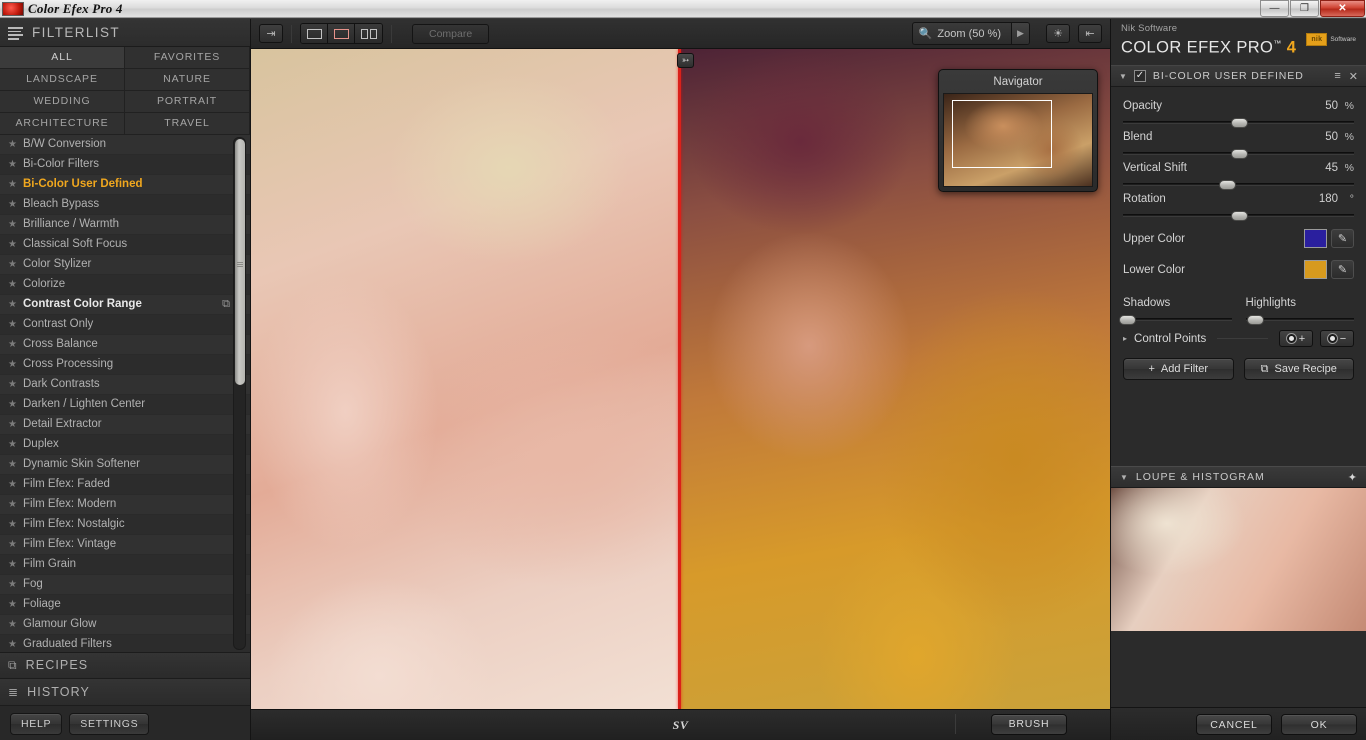 The height and width of the screenshot is (740, 1366). What do you see at coordinates (125, 643) in the screenshot?
I see `filter-item: ★ Graduated Filters` at bounding box center [125, 643].